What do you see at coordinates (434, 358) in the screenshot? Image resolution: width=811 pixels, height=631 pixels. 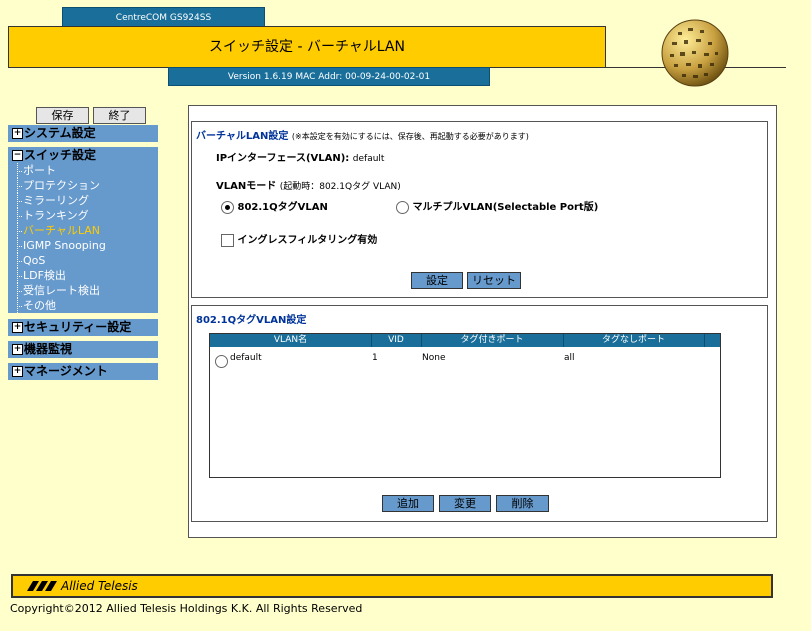 I see `row-tagged: None` at bounding box center [434, 358].